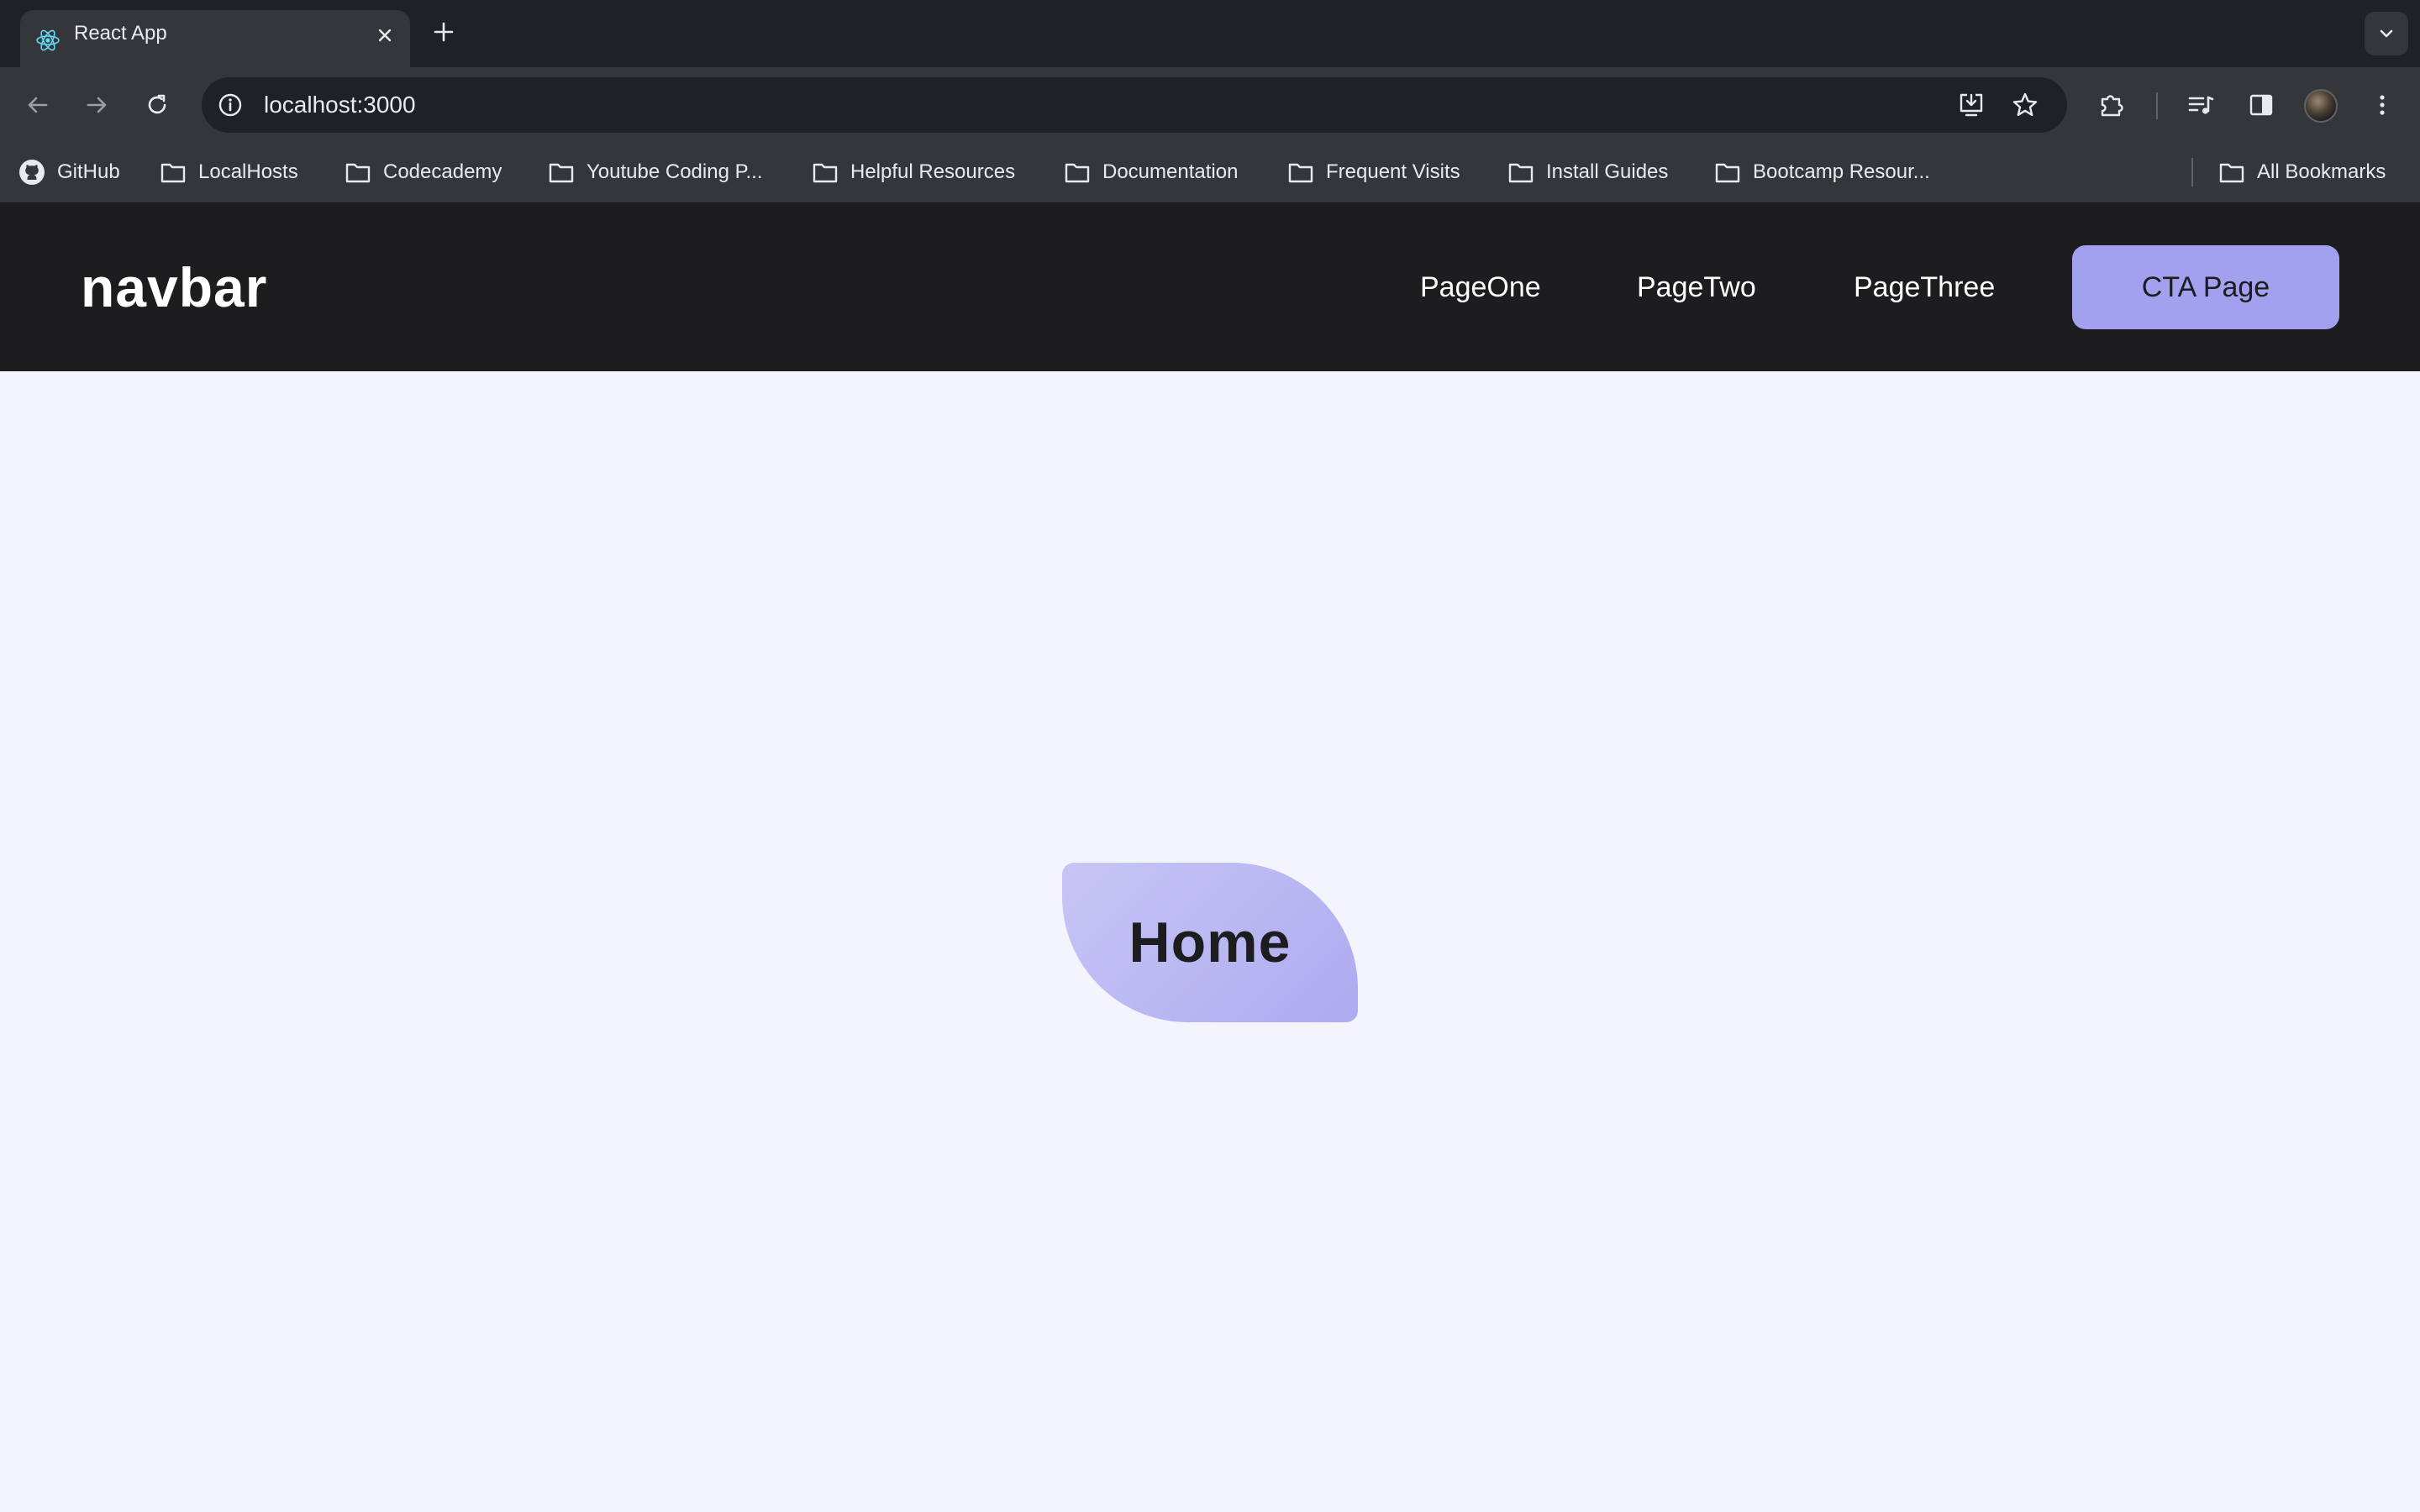 The height and width of the screenshot is (1512, 2420). What do you see at coordinates (2201, 105) in the screenshot?
I see `media-controls-icon` at bounding box center [2201, 105].